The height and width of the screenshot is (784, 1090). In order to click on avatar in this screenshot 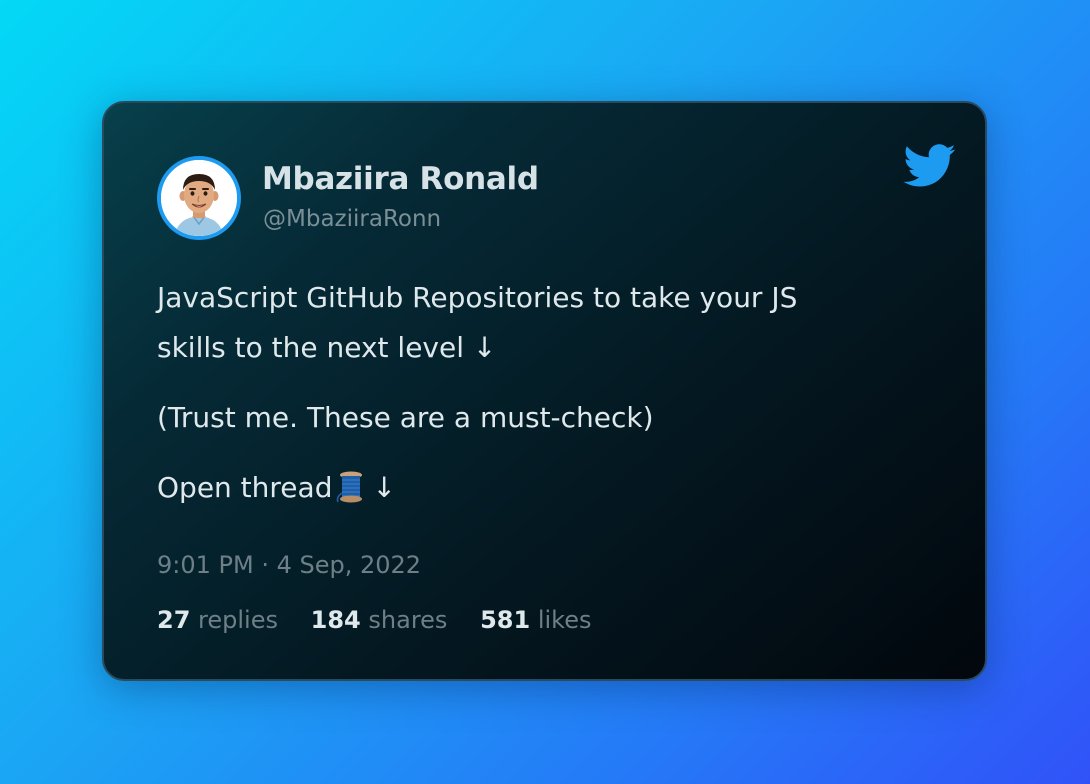, I will do `click(199, 198)`.